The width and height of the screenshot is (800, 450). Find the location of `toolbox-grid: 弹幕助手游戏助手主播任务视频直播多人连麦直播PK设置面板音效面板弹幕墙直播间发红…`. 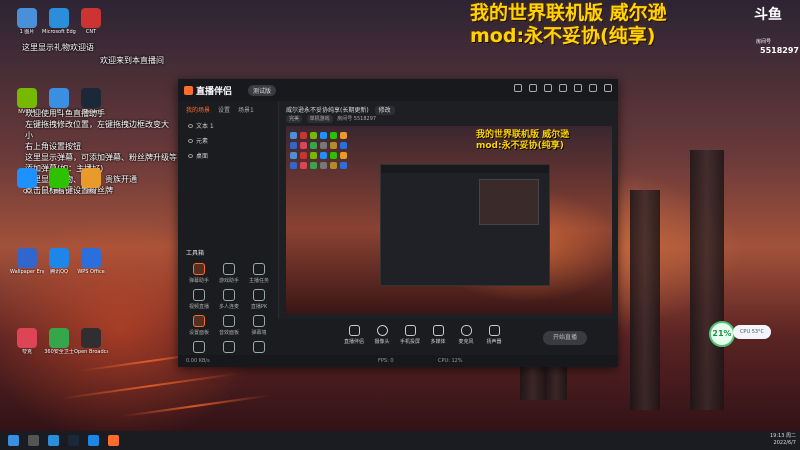

toolbox-grid: 弹幕助手游戏助手主播任务视频直播多人连麦直播PK设置面板音效面板弹幕墙直播间发红… is located at coordinates (229, 312).